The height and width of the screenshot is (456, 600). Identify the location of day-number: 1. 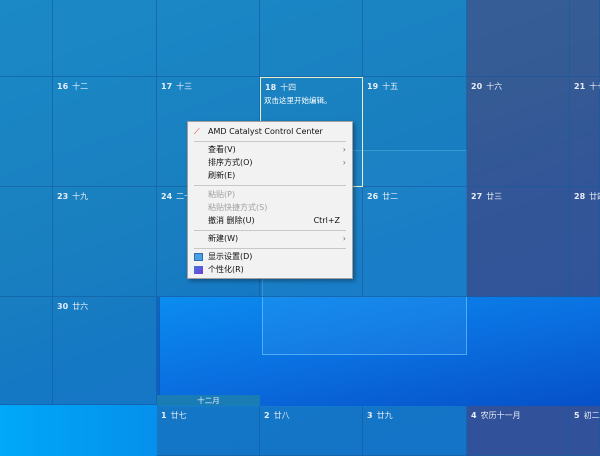
(164, 415).